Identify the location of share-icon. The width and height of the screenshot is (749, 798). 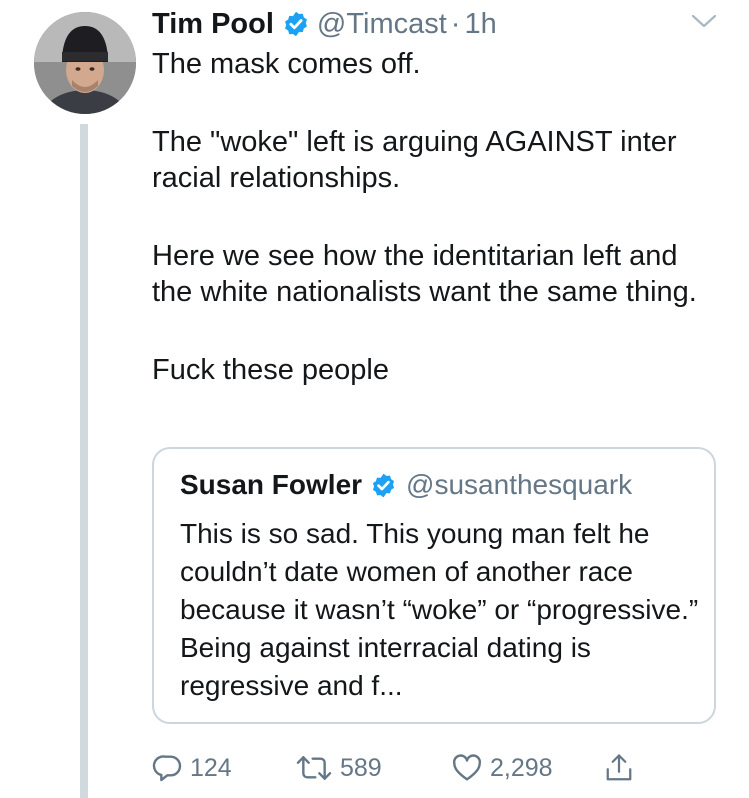
(619, 767).